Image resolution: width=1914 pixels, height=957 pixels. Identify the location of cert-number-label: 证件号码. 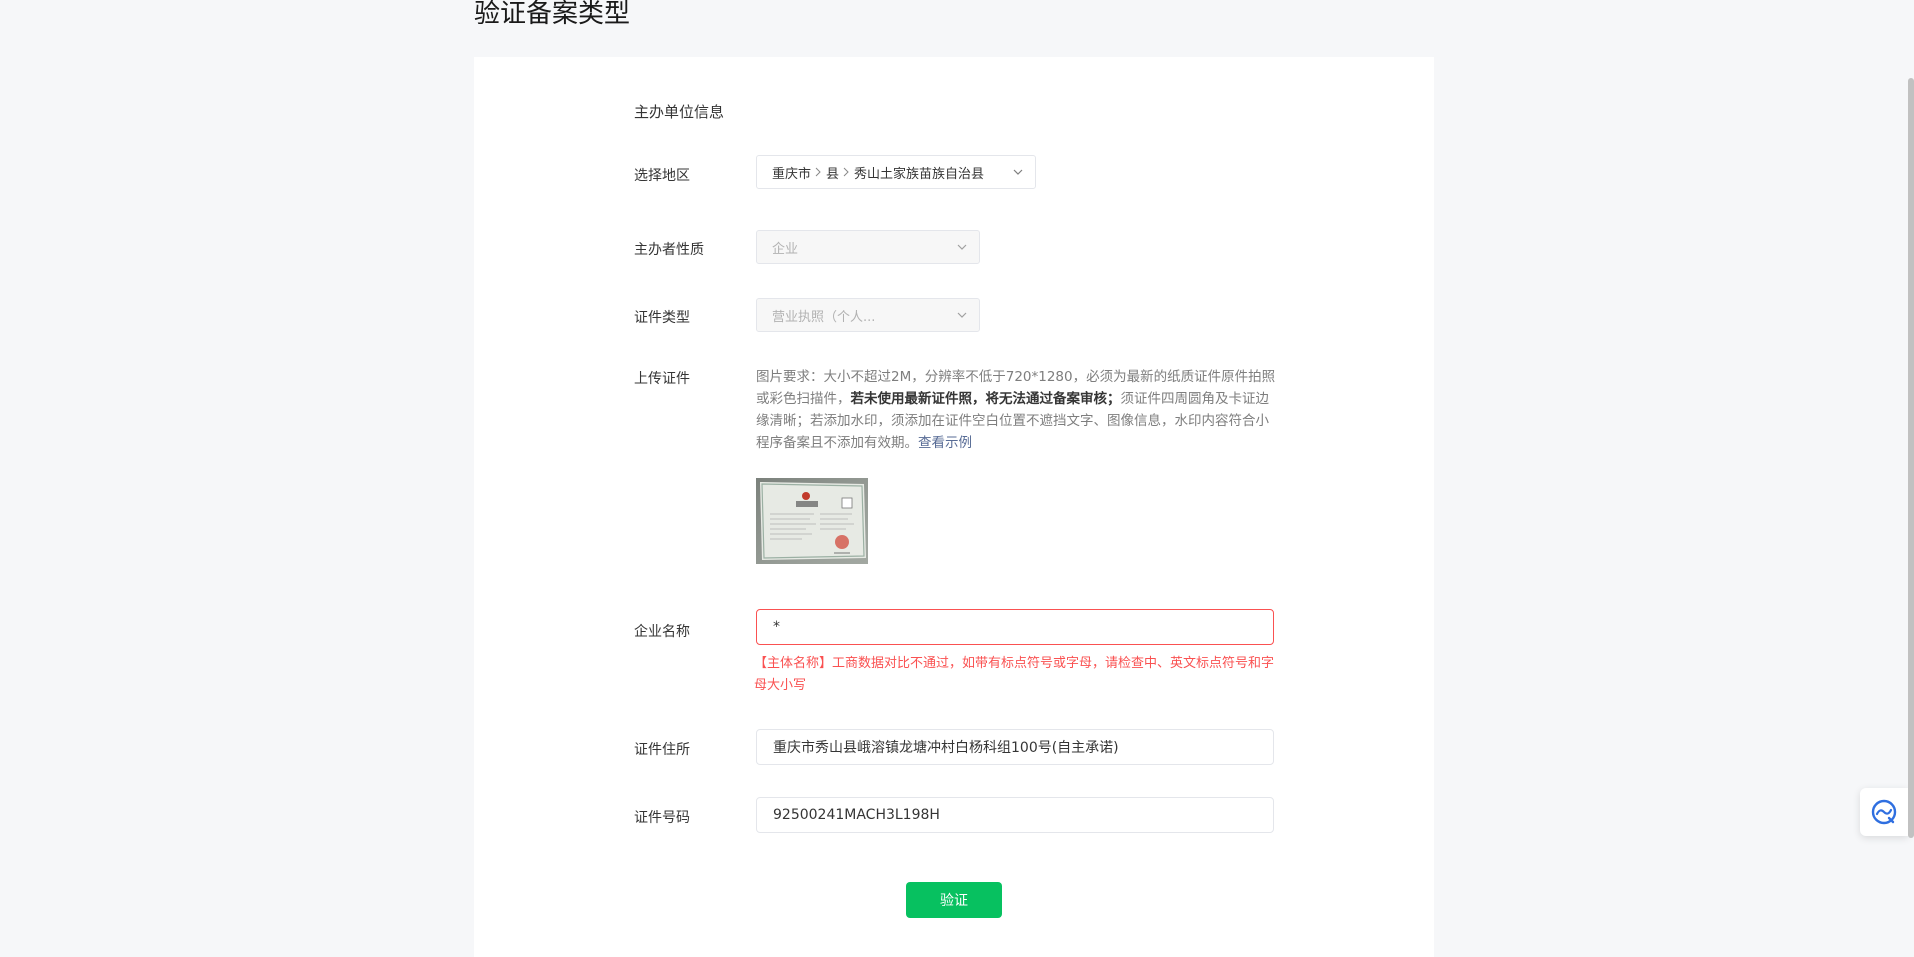
(662, 818).